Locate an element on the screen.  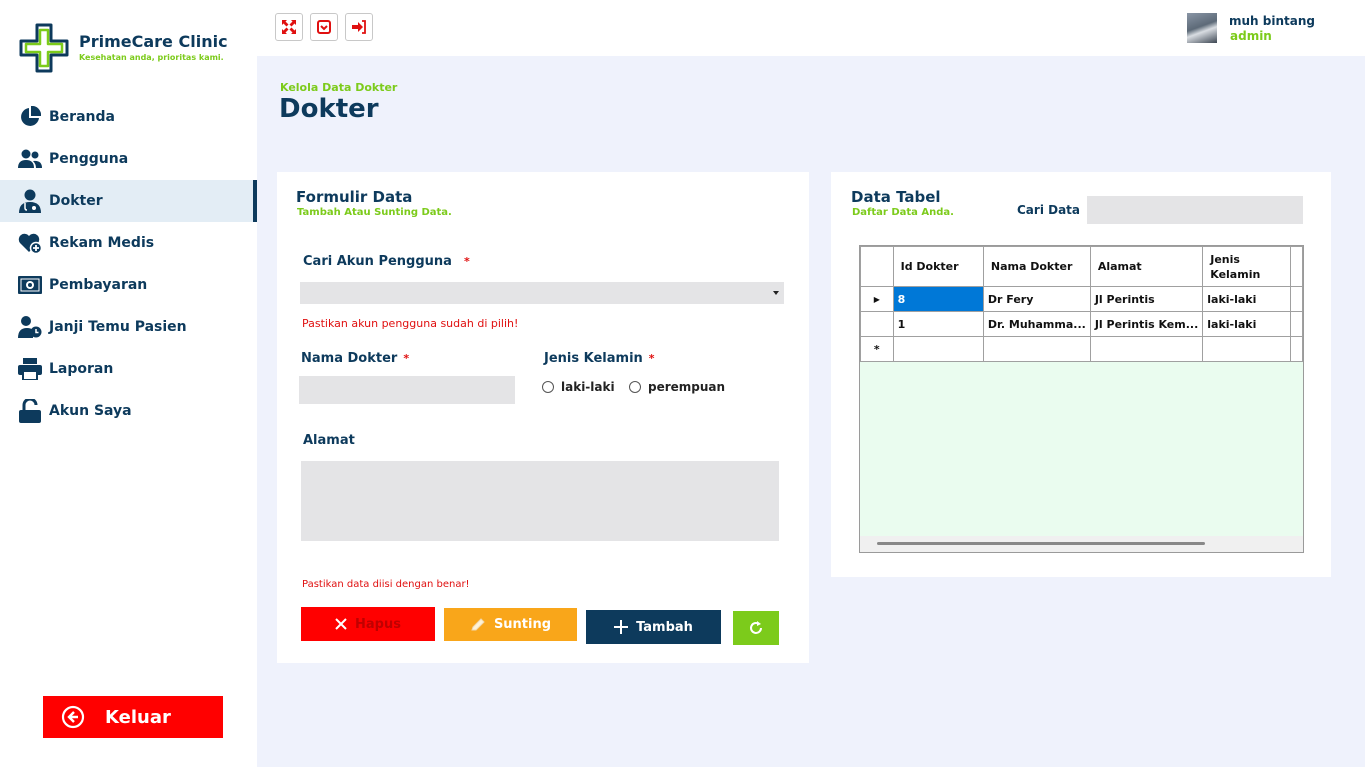
add-button: Tambah is located at coordinates (653, 627).